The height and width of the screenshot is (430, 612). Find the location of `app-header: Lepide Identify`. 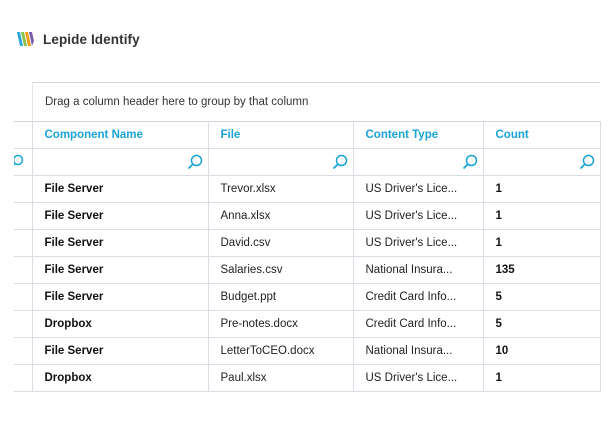

app-header: Lepide Identify is located at coordinates (78, 39).